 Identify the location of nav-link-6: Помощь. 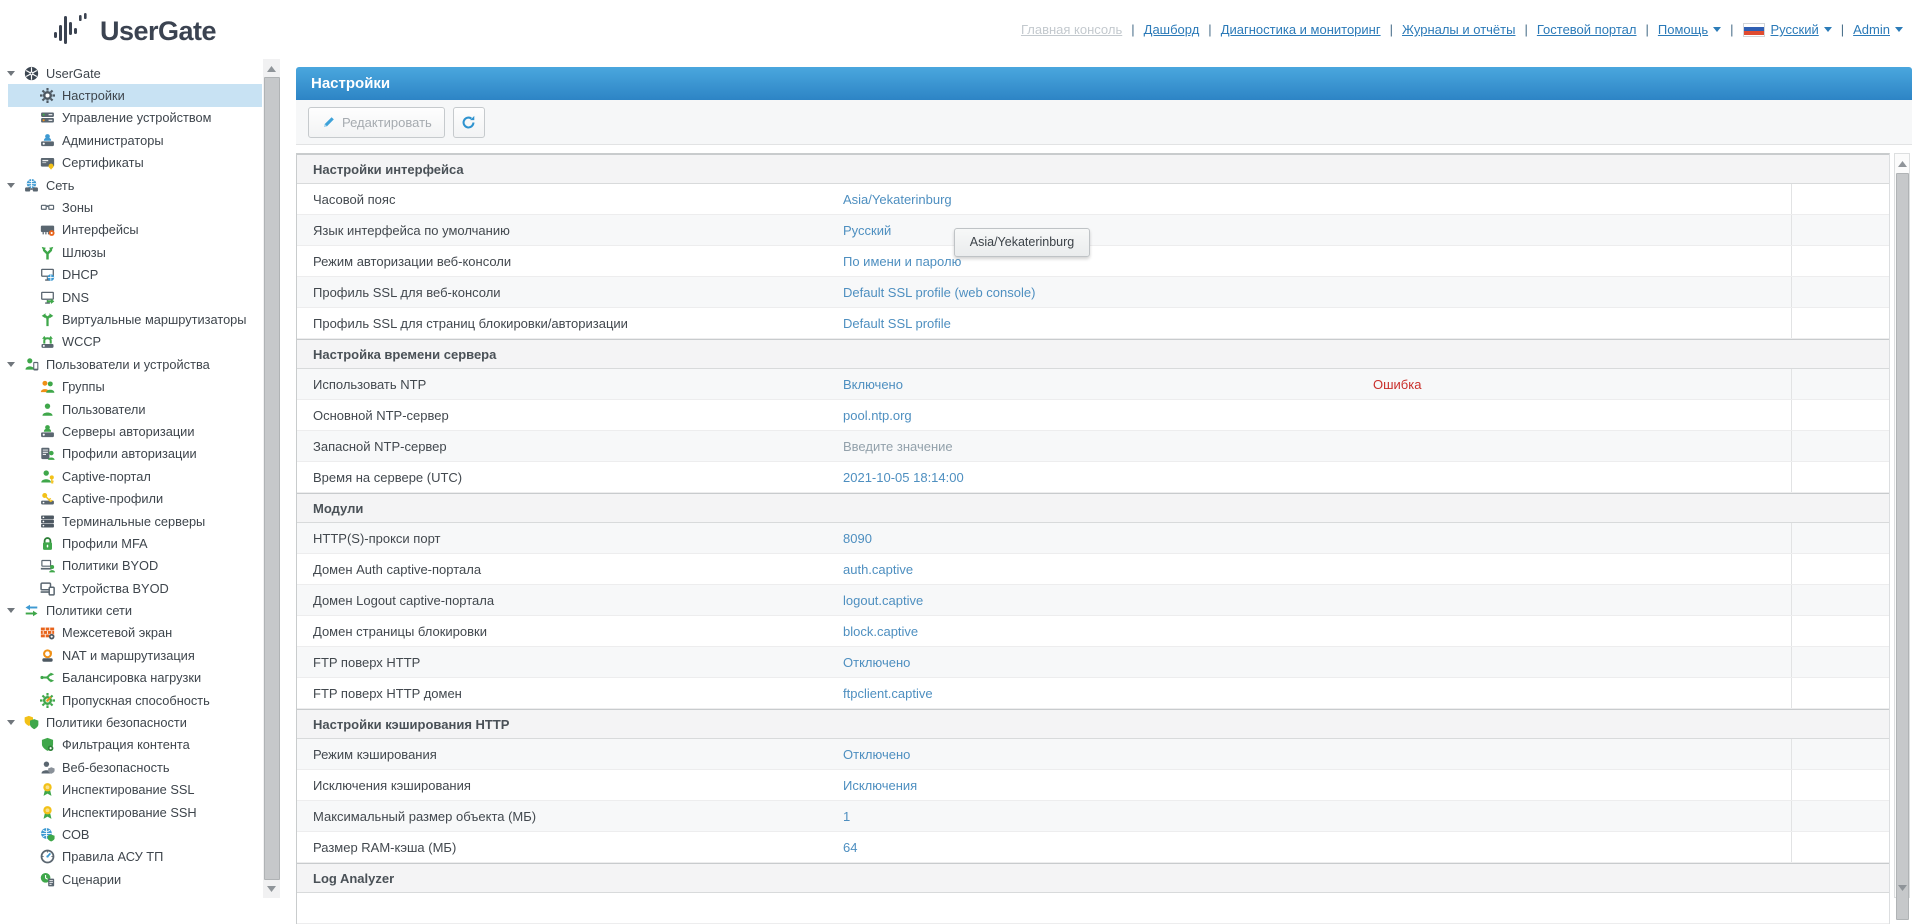
(1690, 29).